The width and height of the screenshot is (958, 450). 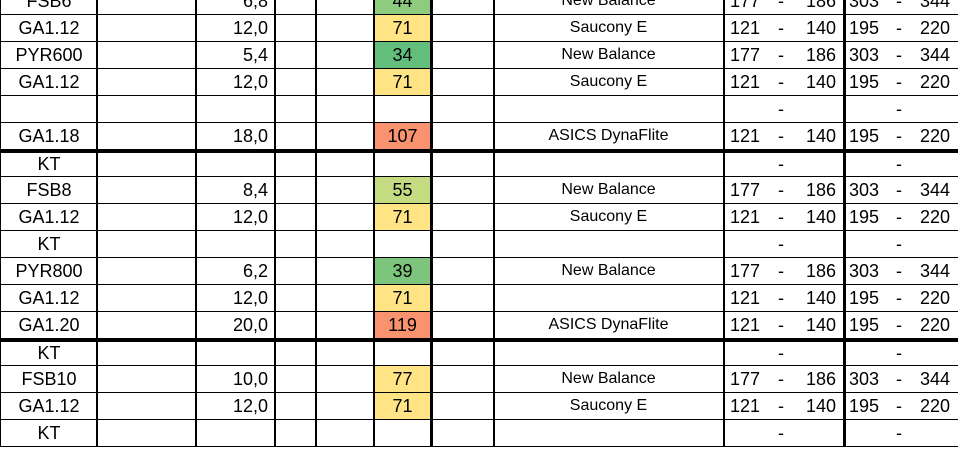 What do you see at coordinates (235, 271) in the screenshot?
I see `distance-cell: 6,2` at bounding box center [235, 271].